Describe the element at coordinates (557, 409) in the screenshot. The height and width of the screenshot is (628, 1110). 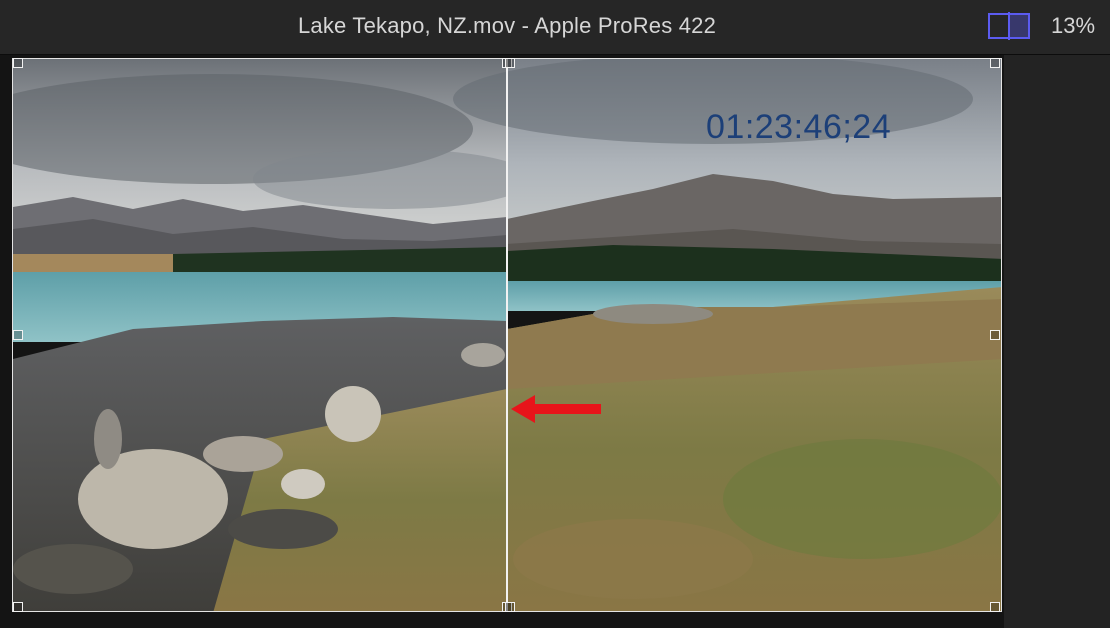
I see `red-left-arrow-icon` at that location.